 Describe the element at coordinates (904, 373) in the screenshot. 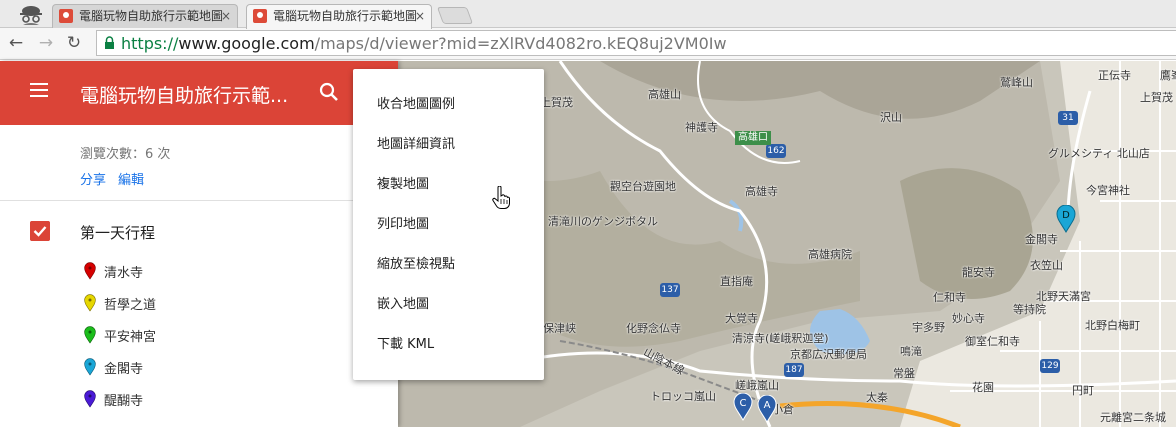

I see `map-label: 常盤` at that location.